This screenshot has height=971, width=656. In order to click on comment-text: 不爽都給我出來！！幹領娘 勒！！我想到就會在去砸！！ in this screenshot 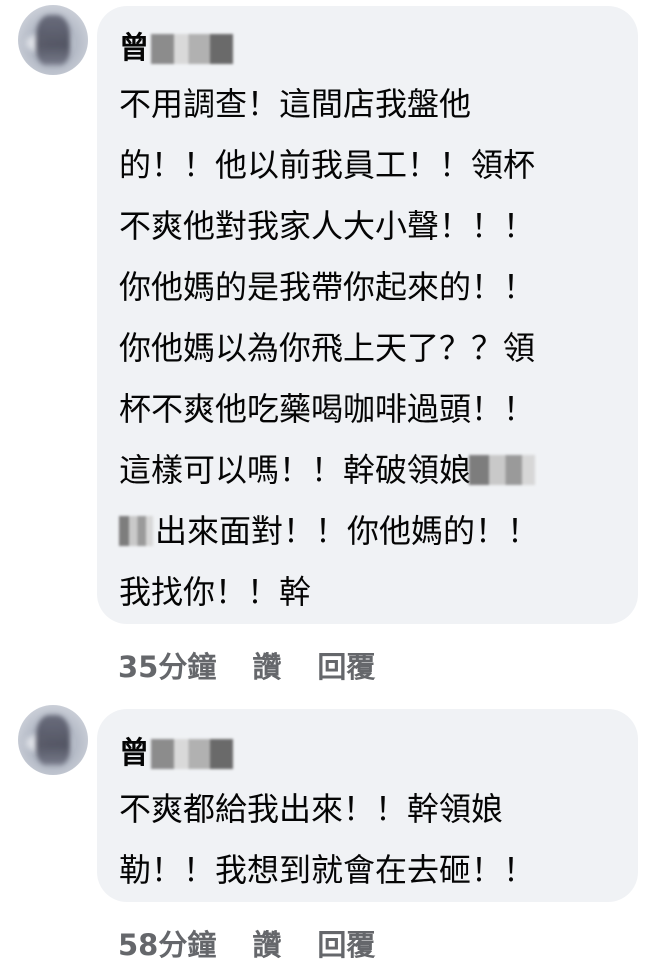, I will do `click(368, 840)`.